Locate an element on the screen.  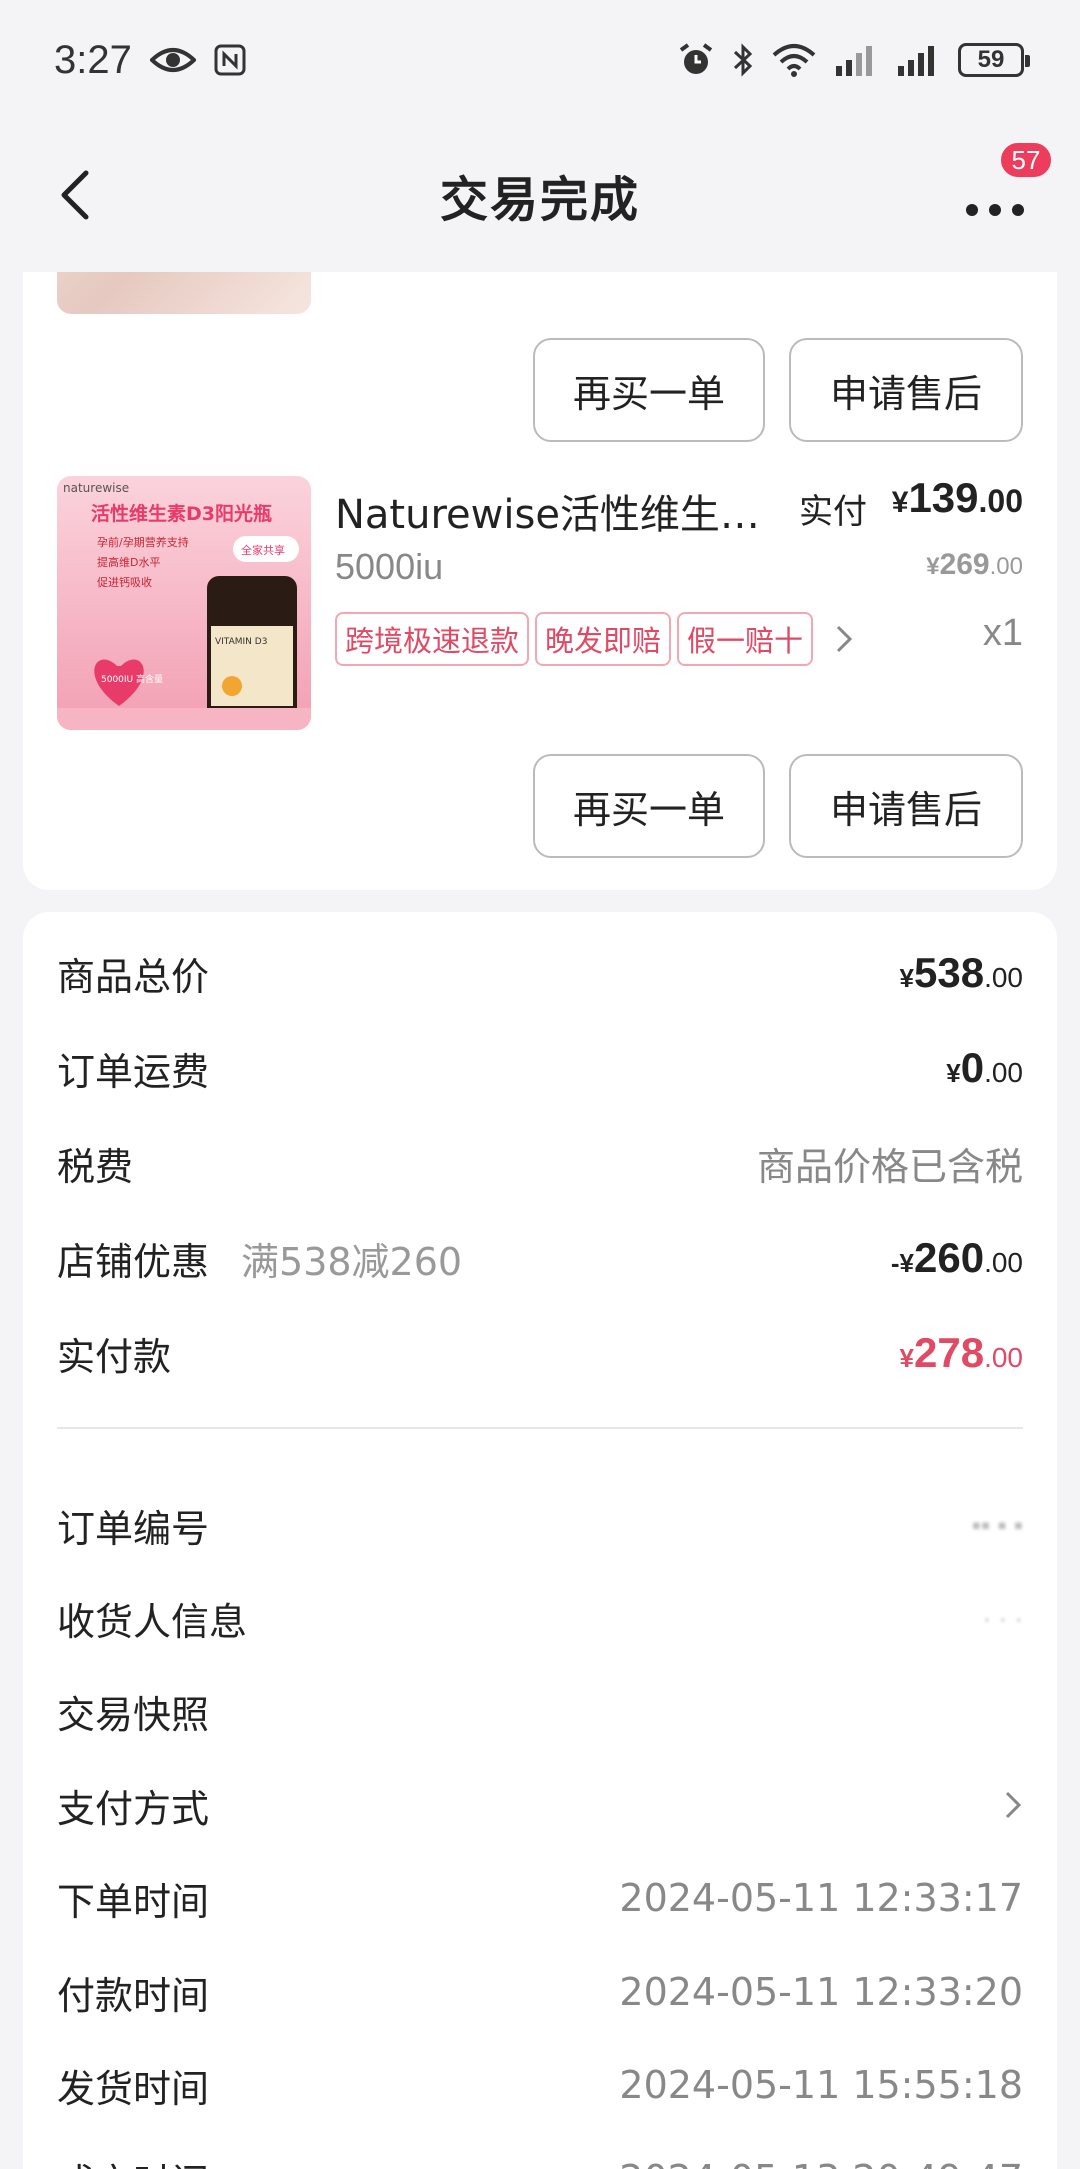
paid-amount-value: ¥278.00 is located at coordinates (961, 1353).